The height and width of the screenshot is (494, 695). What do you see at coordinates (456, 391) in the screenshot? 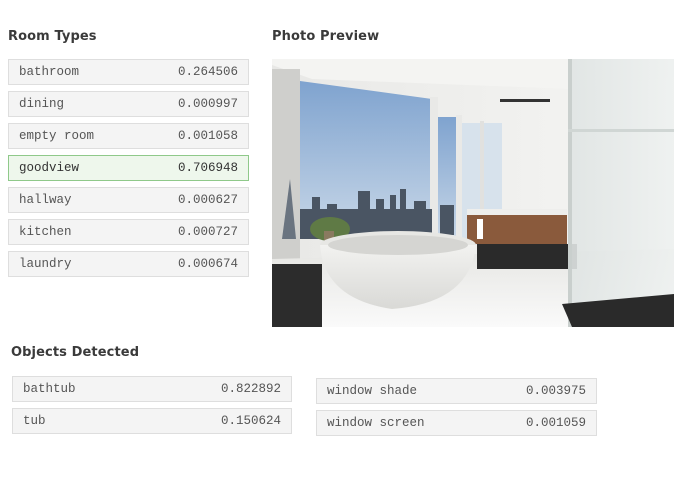
I see `object-row-window-shade: window shade 0.003975` at bounding box center [456, 391].